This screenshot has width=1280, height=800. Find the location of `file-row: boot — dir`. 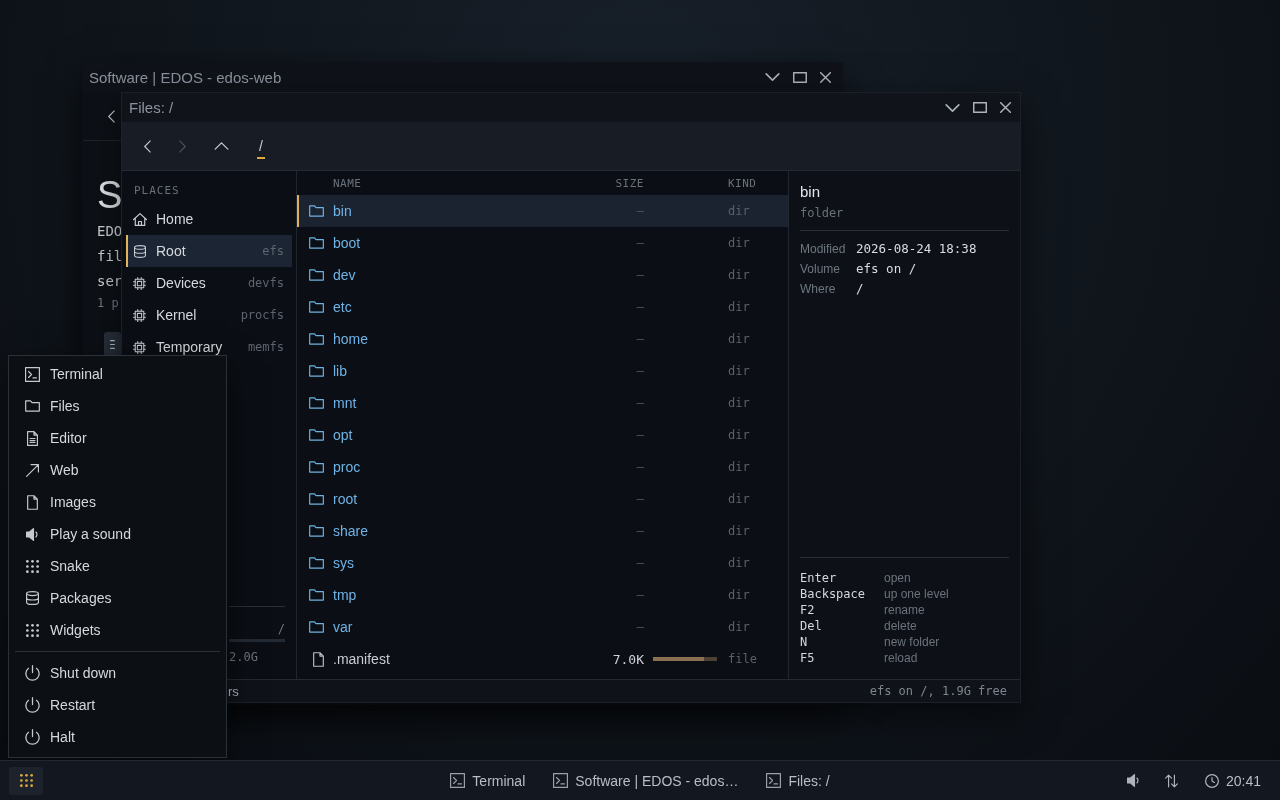

file-row: boot — dir is located at coordinates (542, 243).